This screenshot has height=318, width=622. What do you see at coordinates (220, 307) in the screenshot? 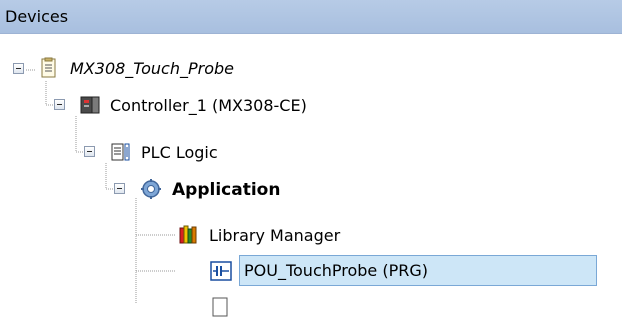
I see `next-item-icon` at bounding box center [220, 307].